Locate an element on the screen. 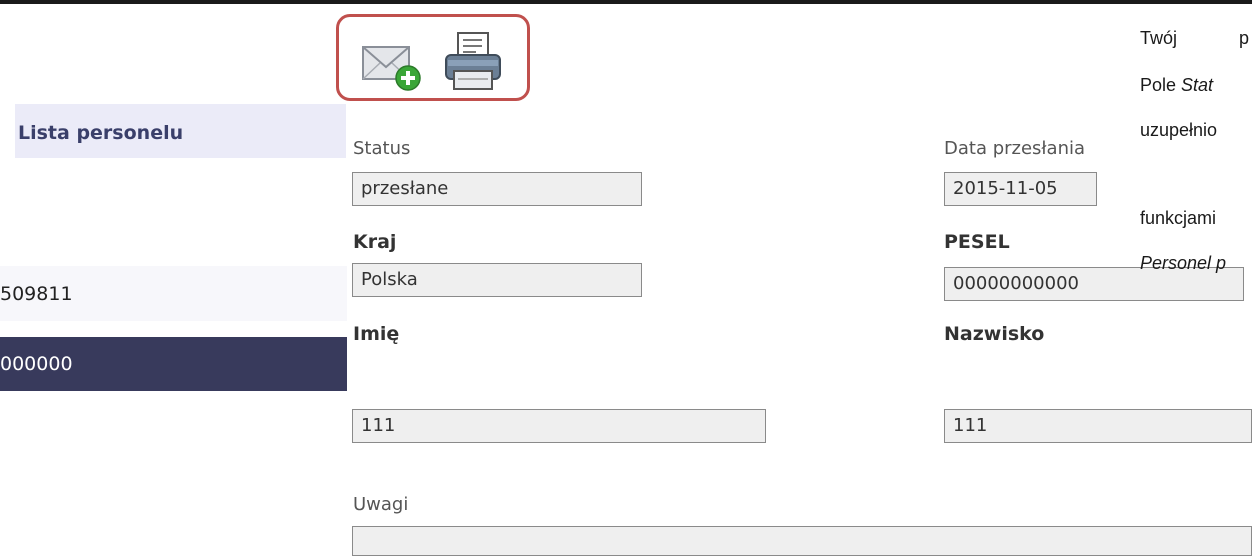 Image resolution: width=1252 pixels, height=556 pixels. first-name-field: 111 is located at coordinates (559, 426).